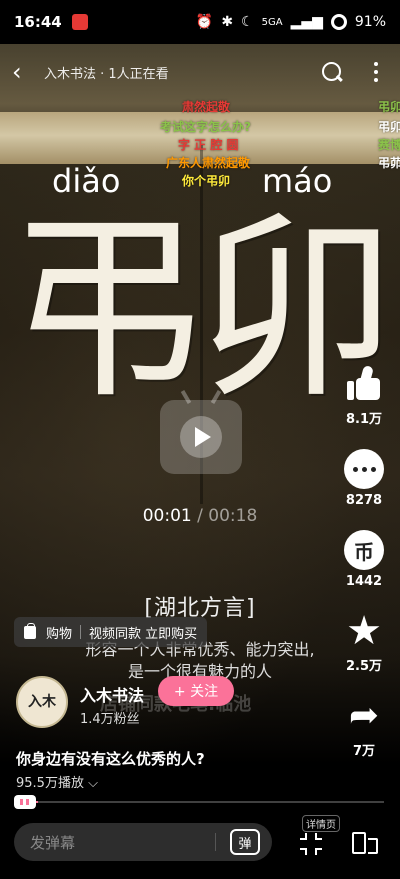  Describe the element at coordinates (206, 181) in the screenshot. I see `danmaku-comment: 你个弔卯` at that location.